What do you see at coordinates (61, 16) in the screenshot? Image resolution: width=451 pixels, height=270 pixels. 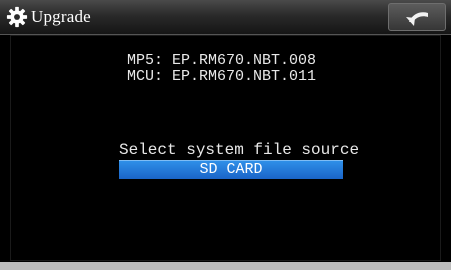 I see `page-title: Upgrade` at bounding box center [61, 16].